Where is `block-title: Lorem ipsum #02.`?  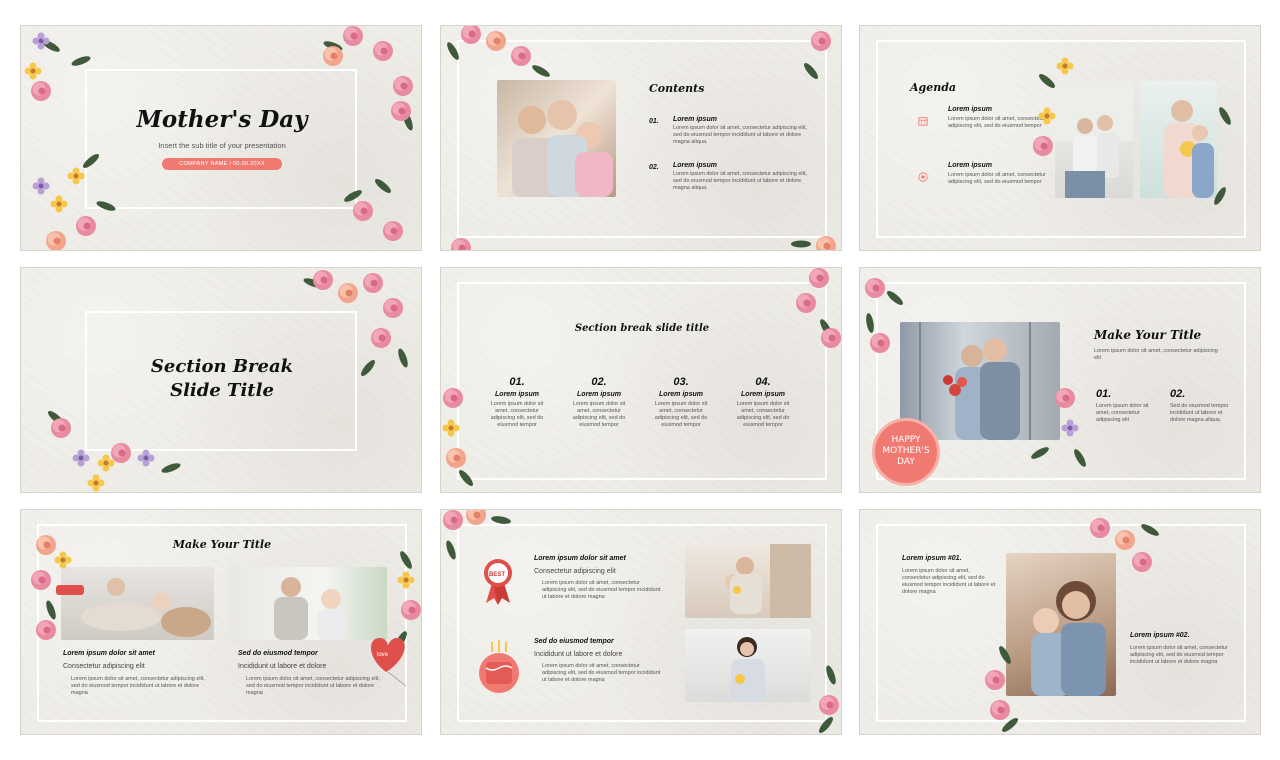 block-title: Lorem ipsum #02. is located at coordinates (1160, 635).